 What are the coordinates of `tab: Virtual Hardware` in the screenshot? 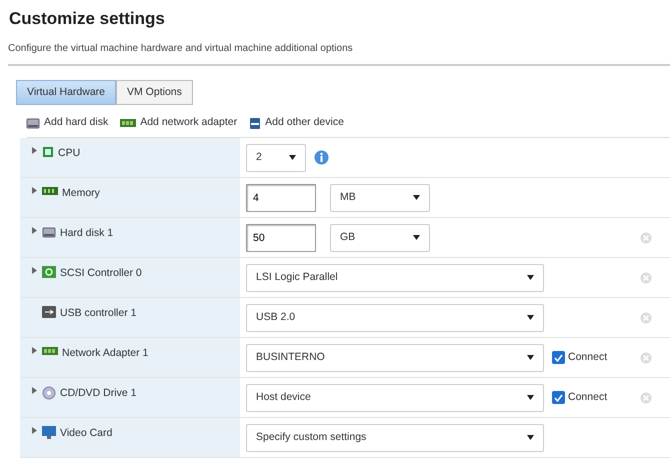 It's located at (66, 93).